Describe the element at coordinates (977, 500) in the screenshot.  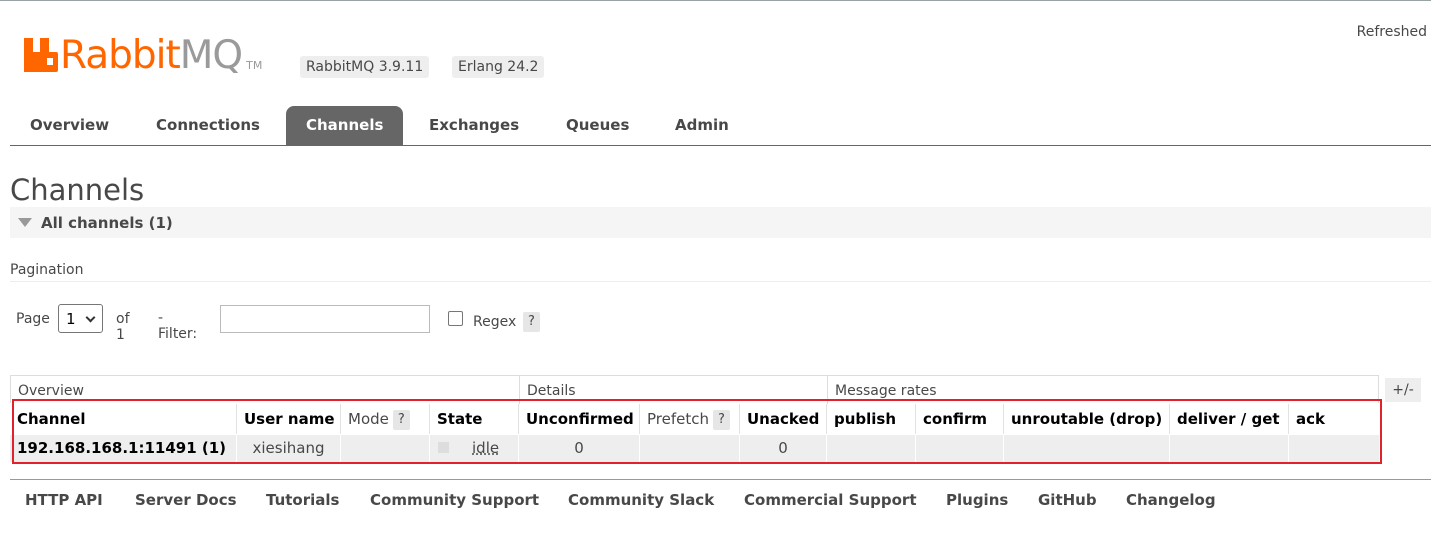
I see `footer-link-plugins: Plugins` at that location.